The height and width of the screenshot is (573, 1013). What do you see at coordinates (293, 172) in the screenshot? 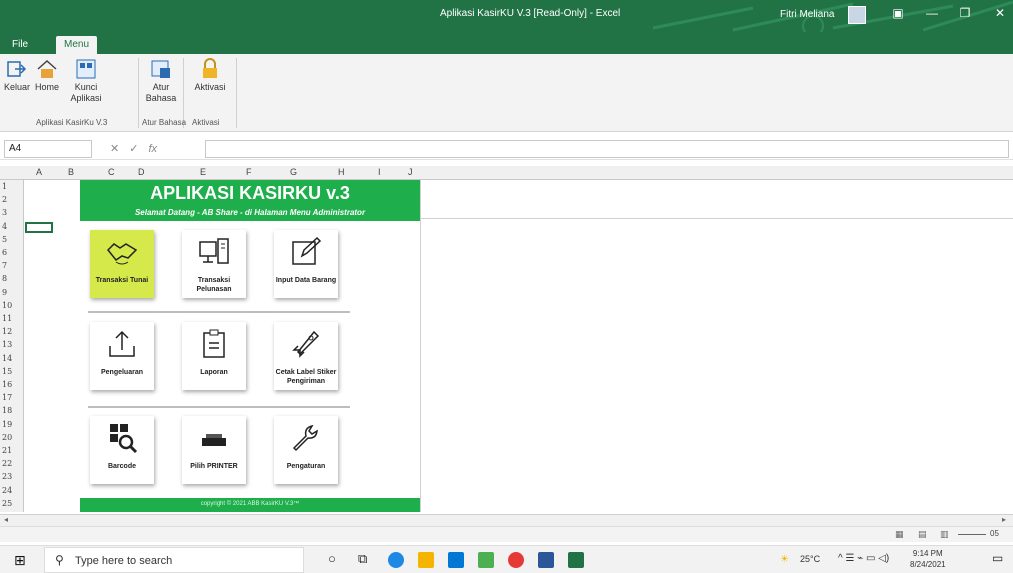
I see `column-header-g: G` at bounding box center [293, 172].